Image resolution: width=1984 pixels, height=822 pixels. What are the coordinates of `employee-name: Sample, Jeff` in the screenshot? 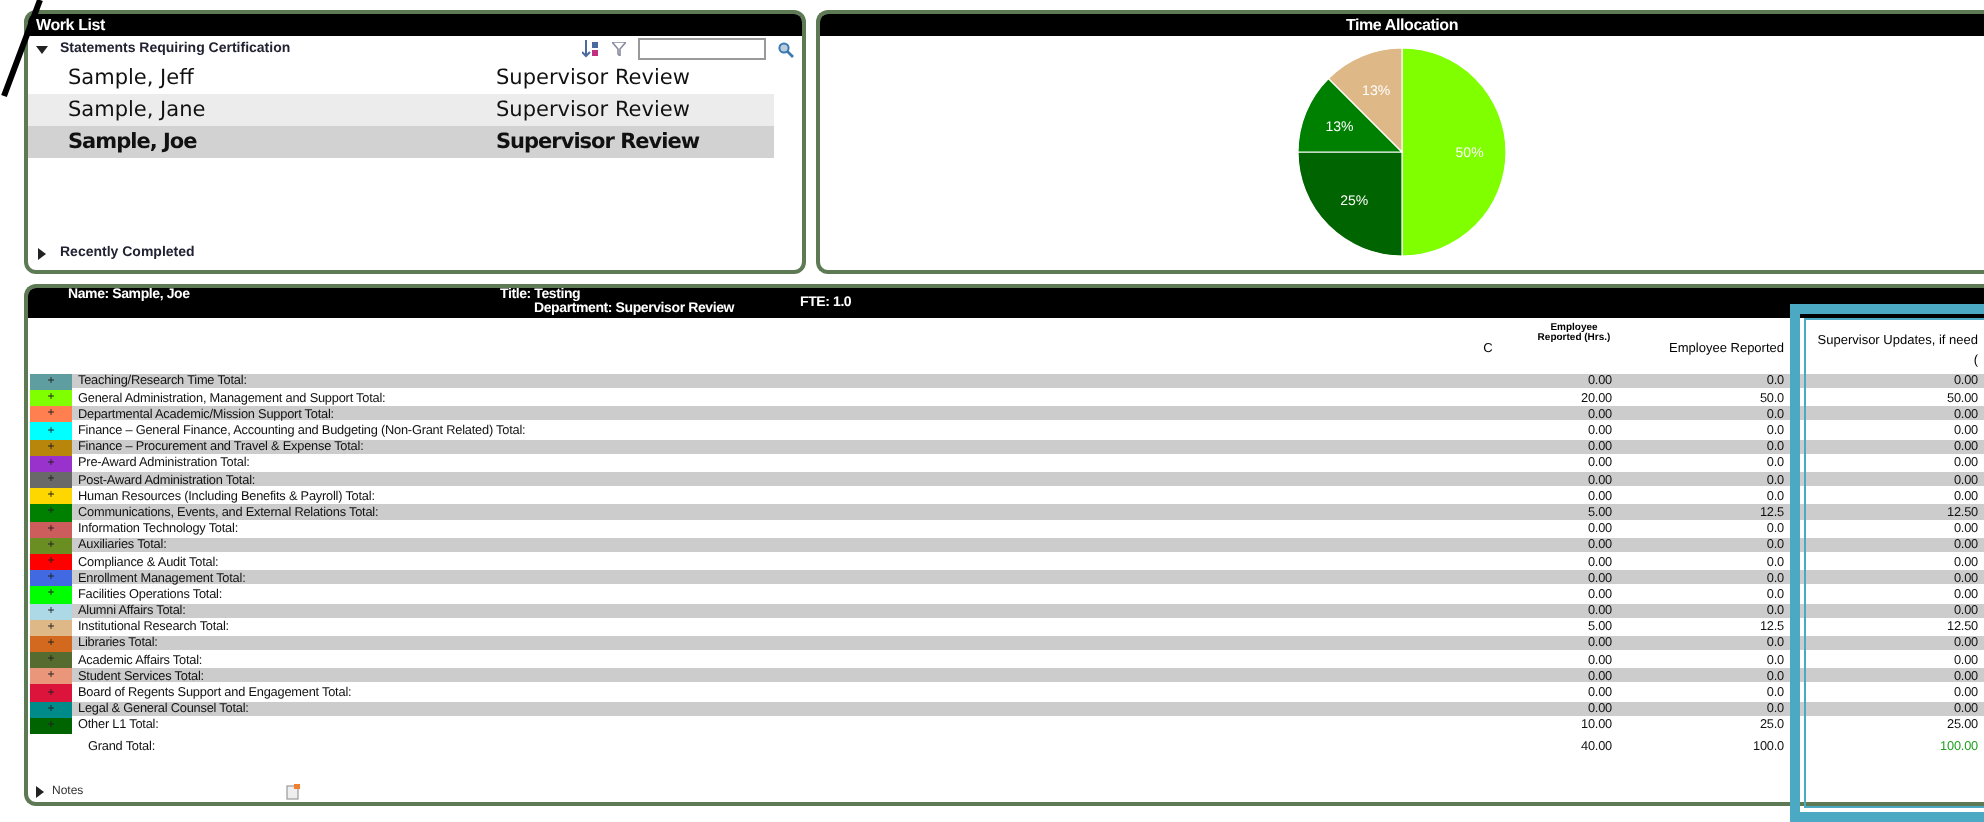 It's located at (132, 78).